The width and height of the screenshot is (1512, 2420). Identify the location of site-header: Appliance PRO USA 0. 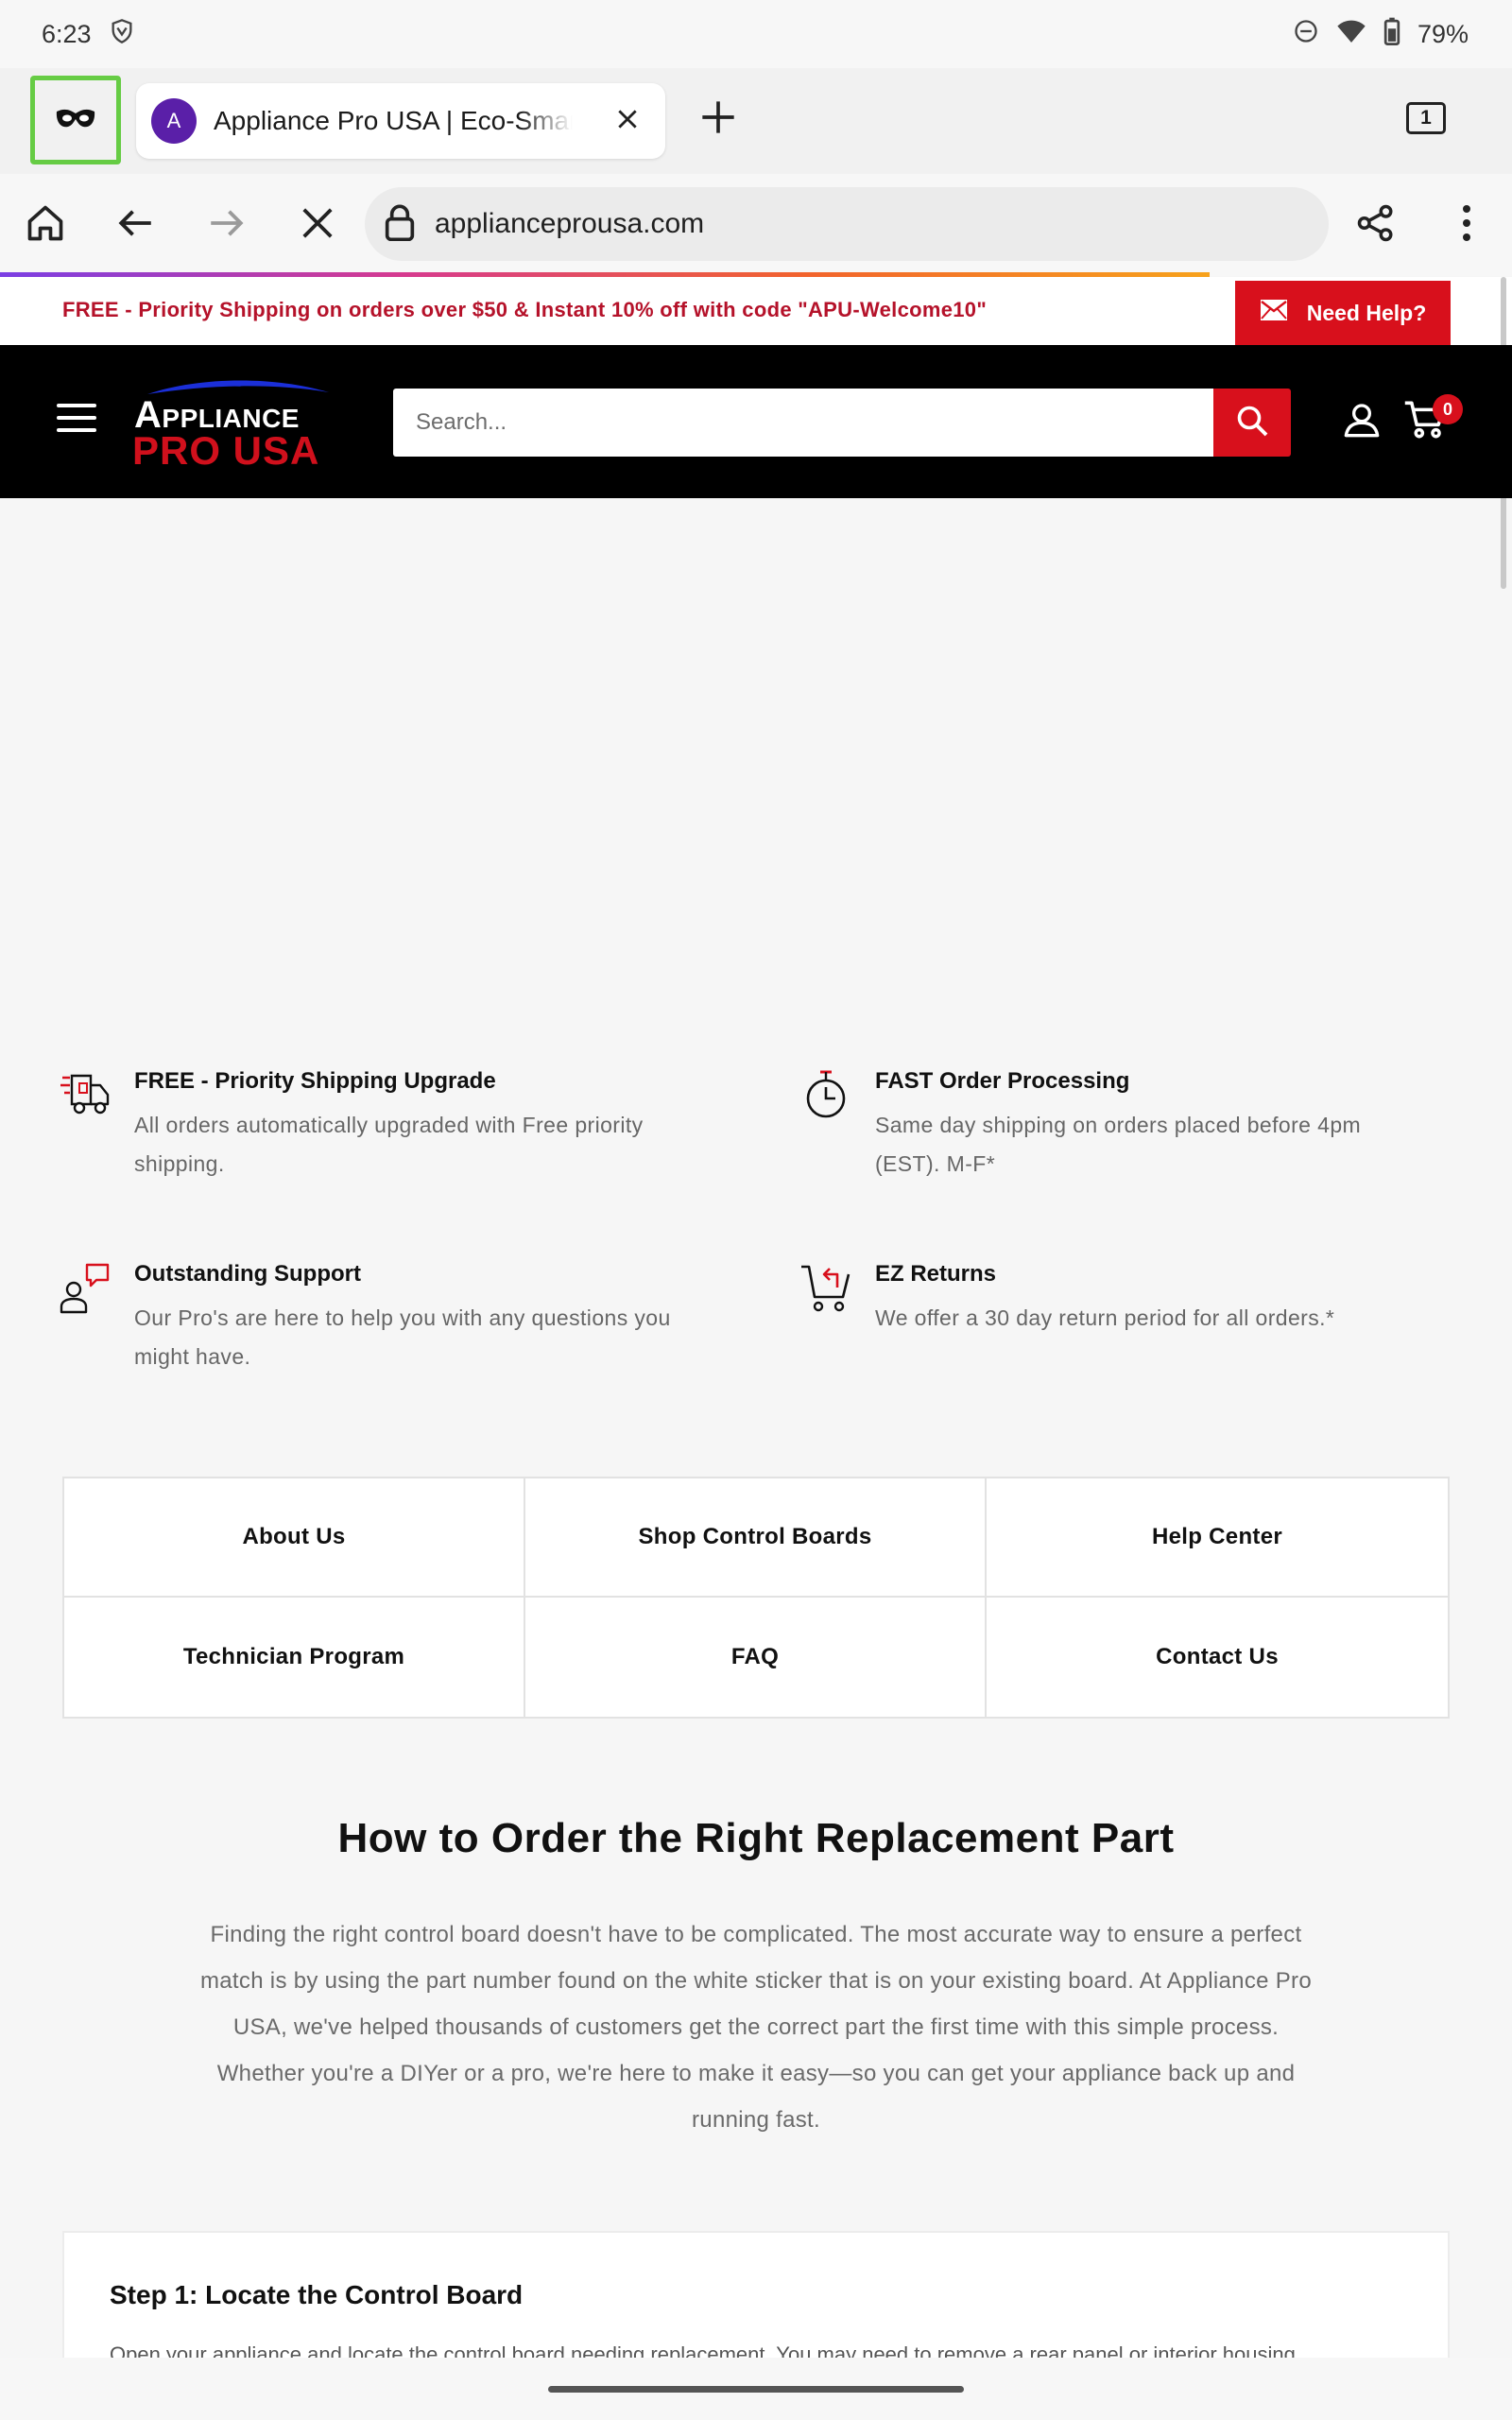
(756, 421).